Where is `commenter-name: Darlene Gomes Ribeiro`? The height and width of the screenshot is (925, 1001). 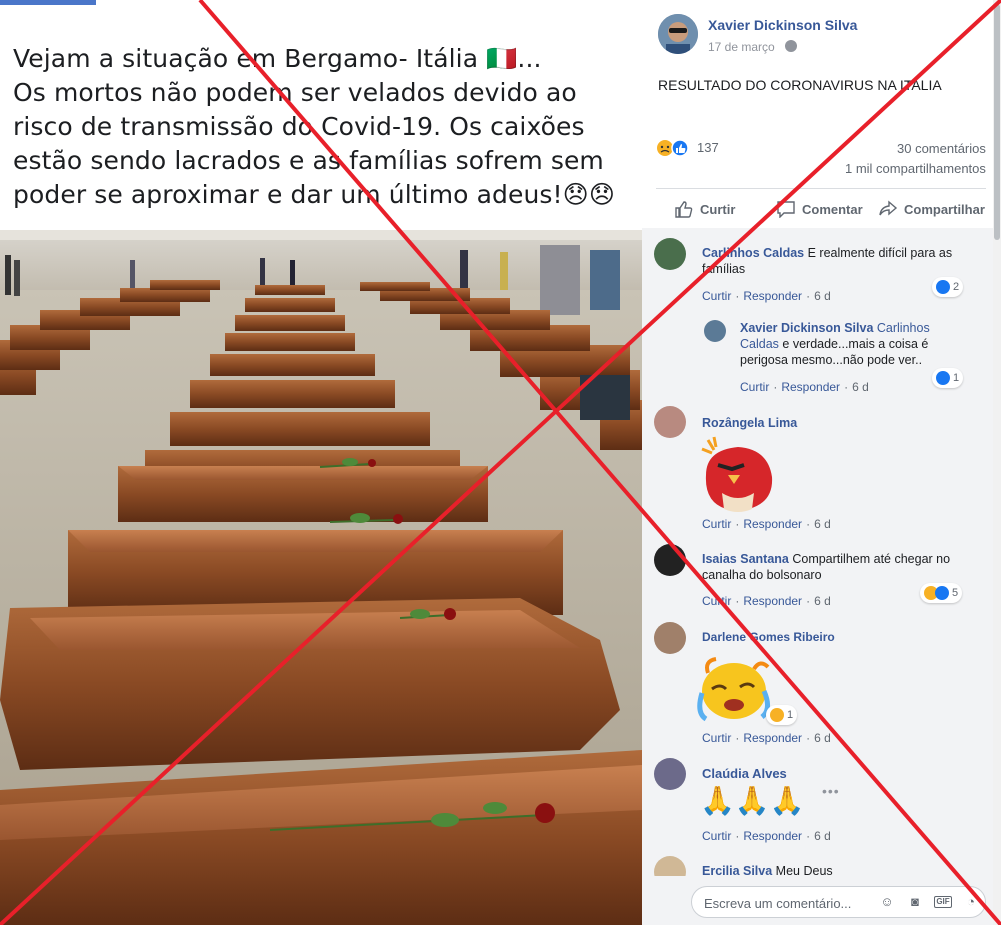
commenter-name: Darlene Gomes Ribeiro is located at coordinates (768, 637).